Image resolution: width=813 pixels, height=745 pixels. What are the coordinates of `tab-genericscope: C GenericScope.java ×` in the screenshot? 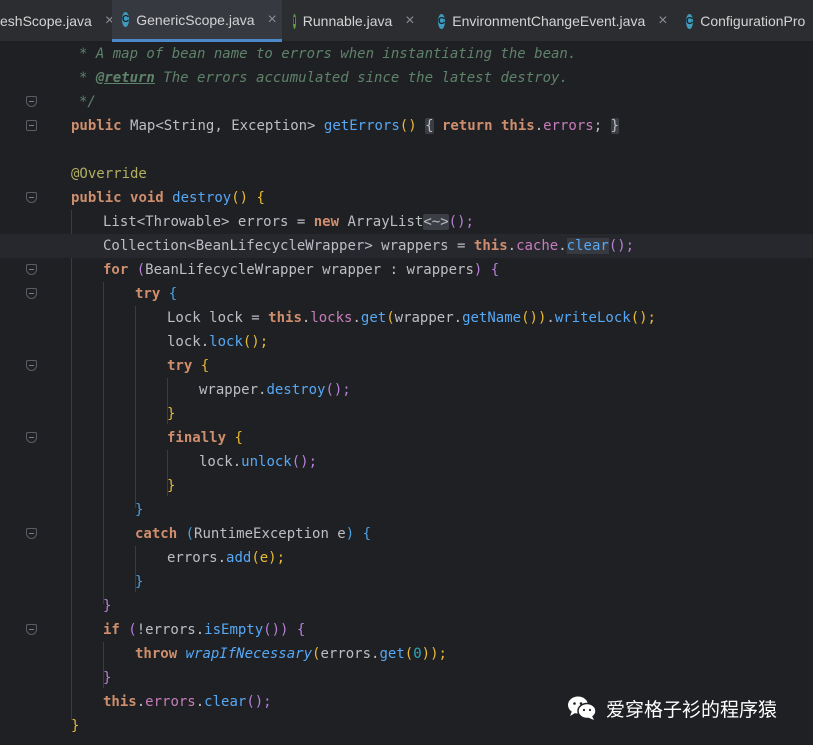 It's located at (197, 21).